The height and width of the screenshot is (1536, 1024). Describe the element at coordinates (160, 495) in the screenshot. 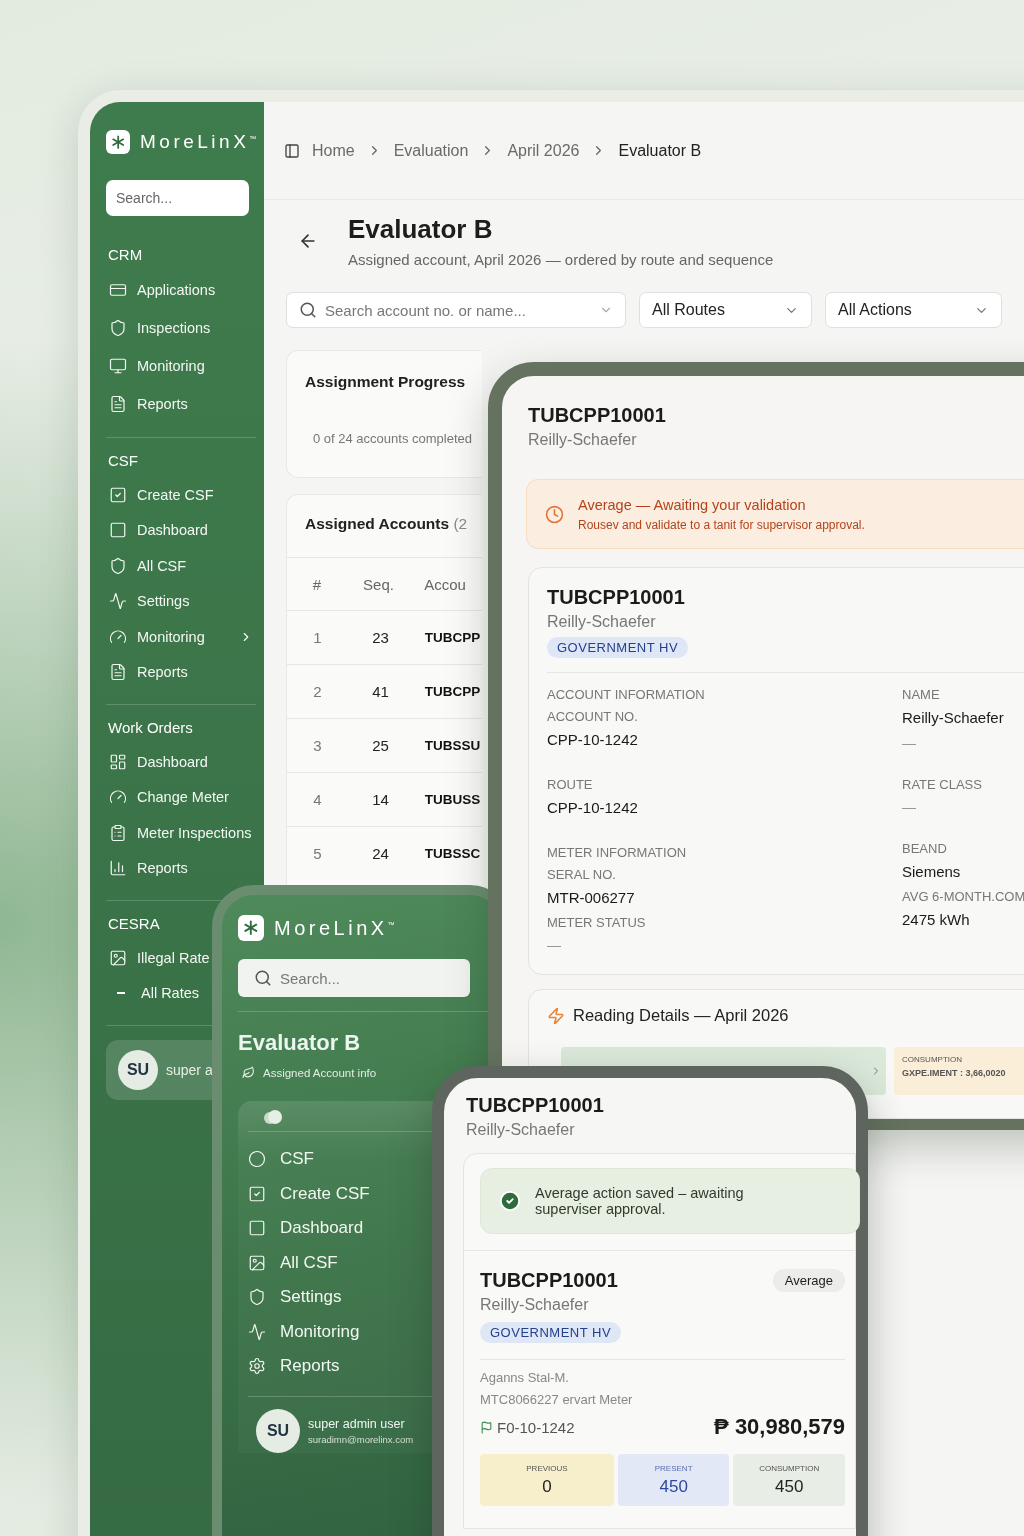

I see `nav-item: Create CSF` at that location.